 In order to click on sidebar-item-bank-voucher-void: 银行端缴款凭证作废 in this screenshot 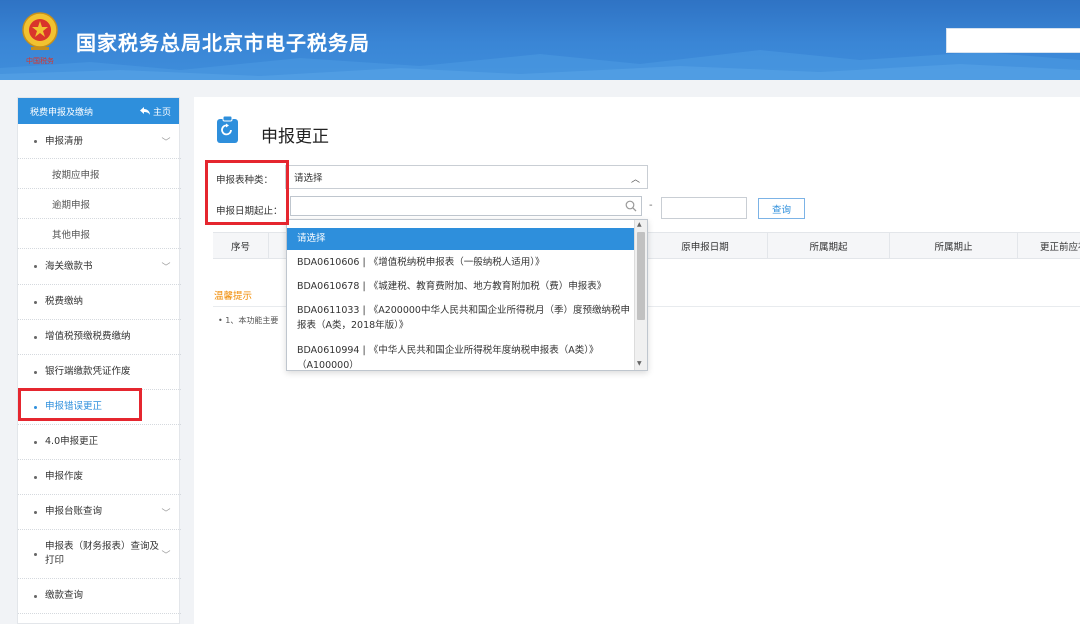, I will do `click(99, 372)`.